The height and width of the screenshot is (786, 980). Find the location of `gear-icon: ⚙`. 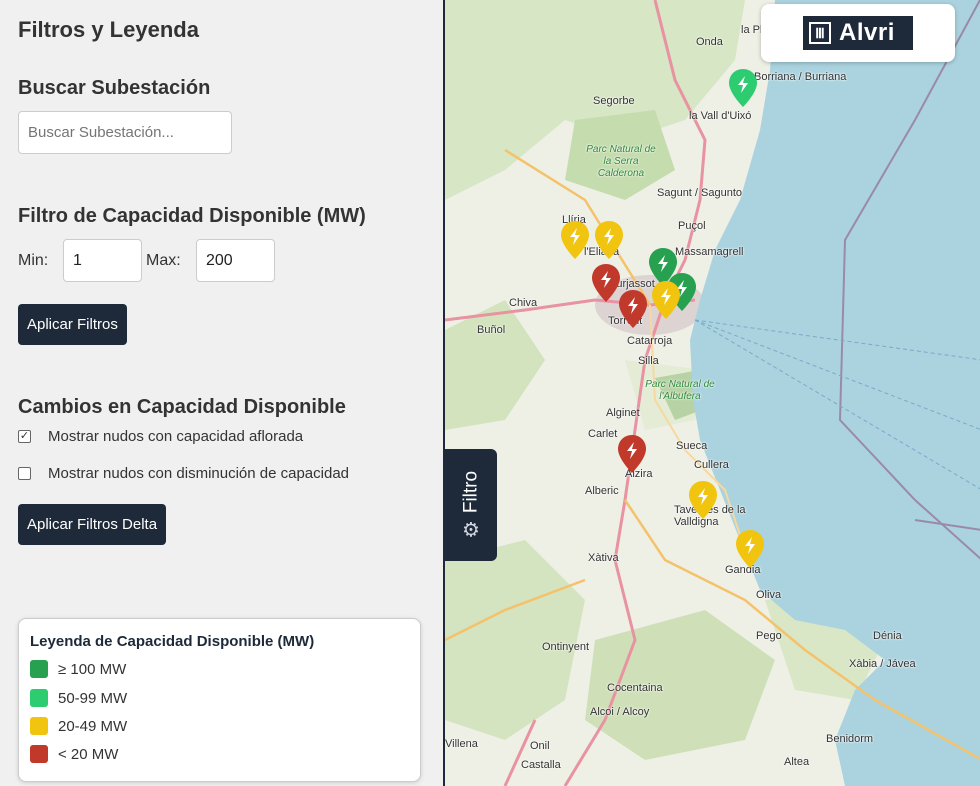

gear-icon: ⚙ is located at coordinates (471, 530).